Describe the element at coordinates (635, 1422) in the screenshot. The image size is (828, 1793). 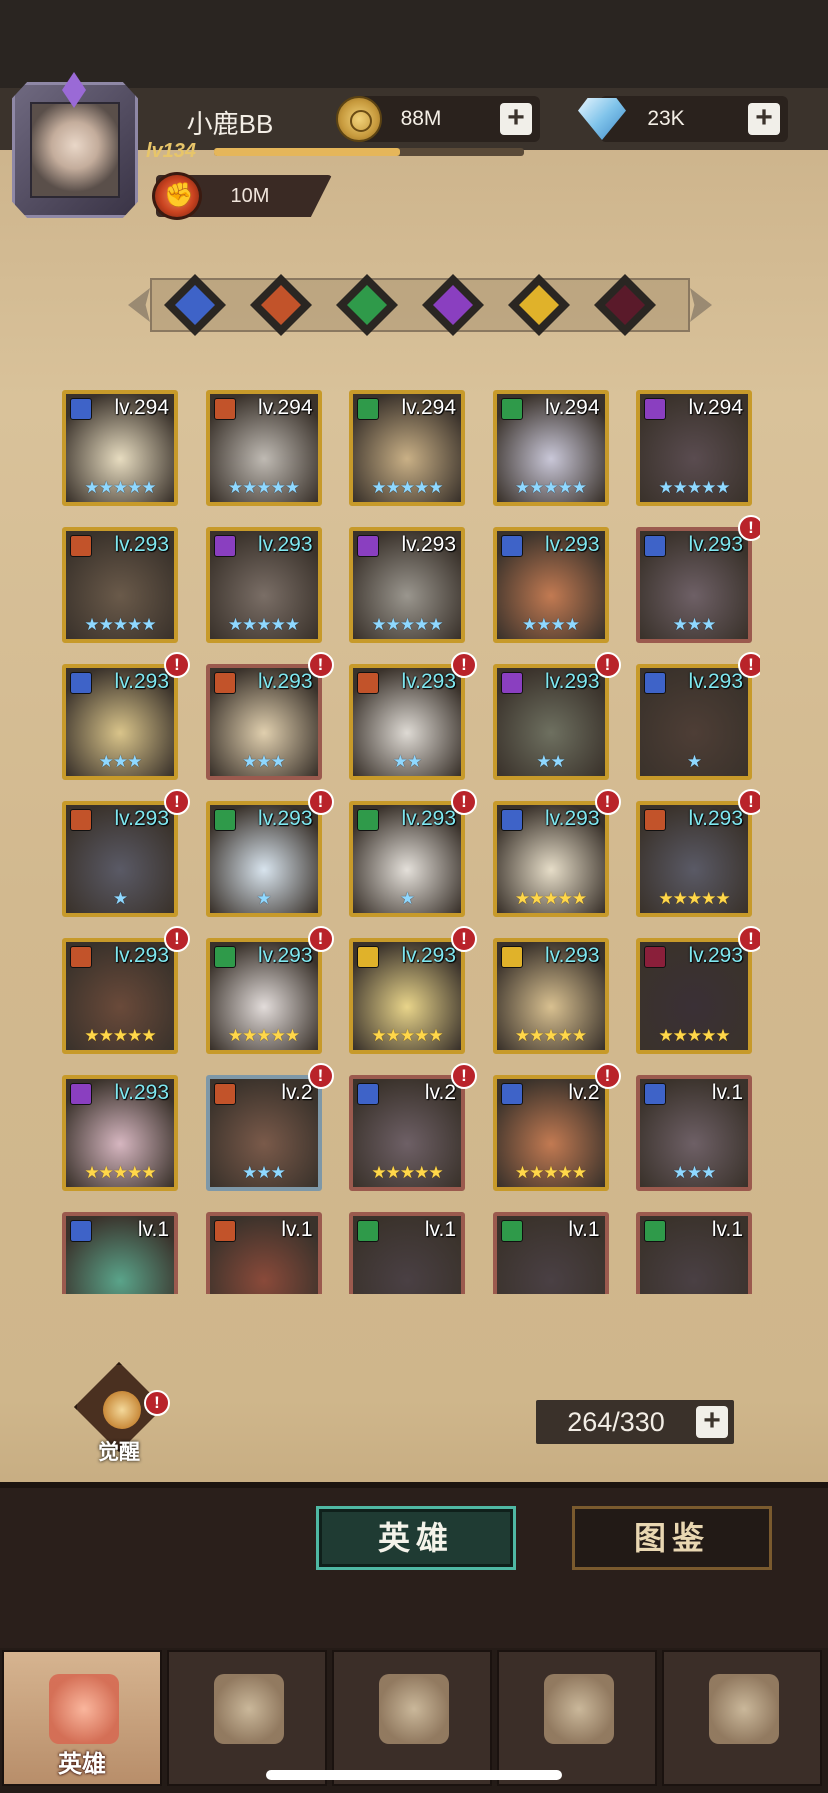
I see `hero-capacity: 264/330 +` at that location.